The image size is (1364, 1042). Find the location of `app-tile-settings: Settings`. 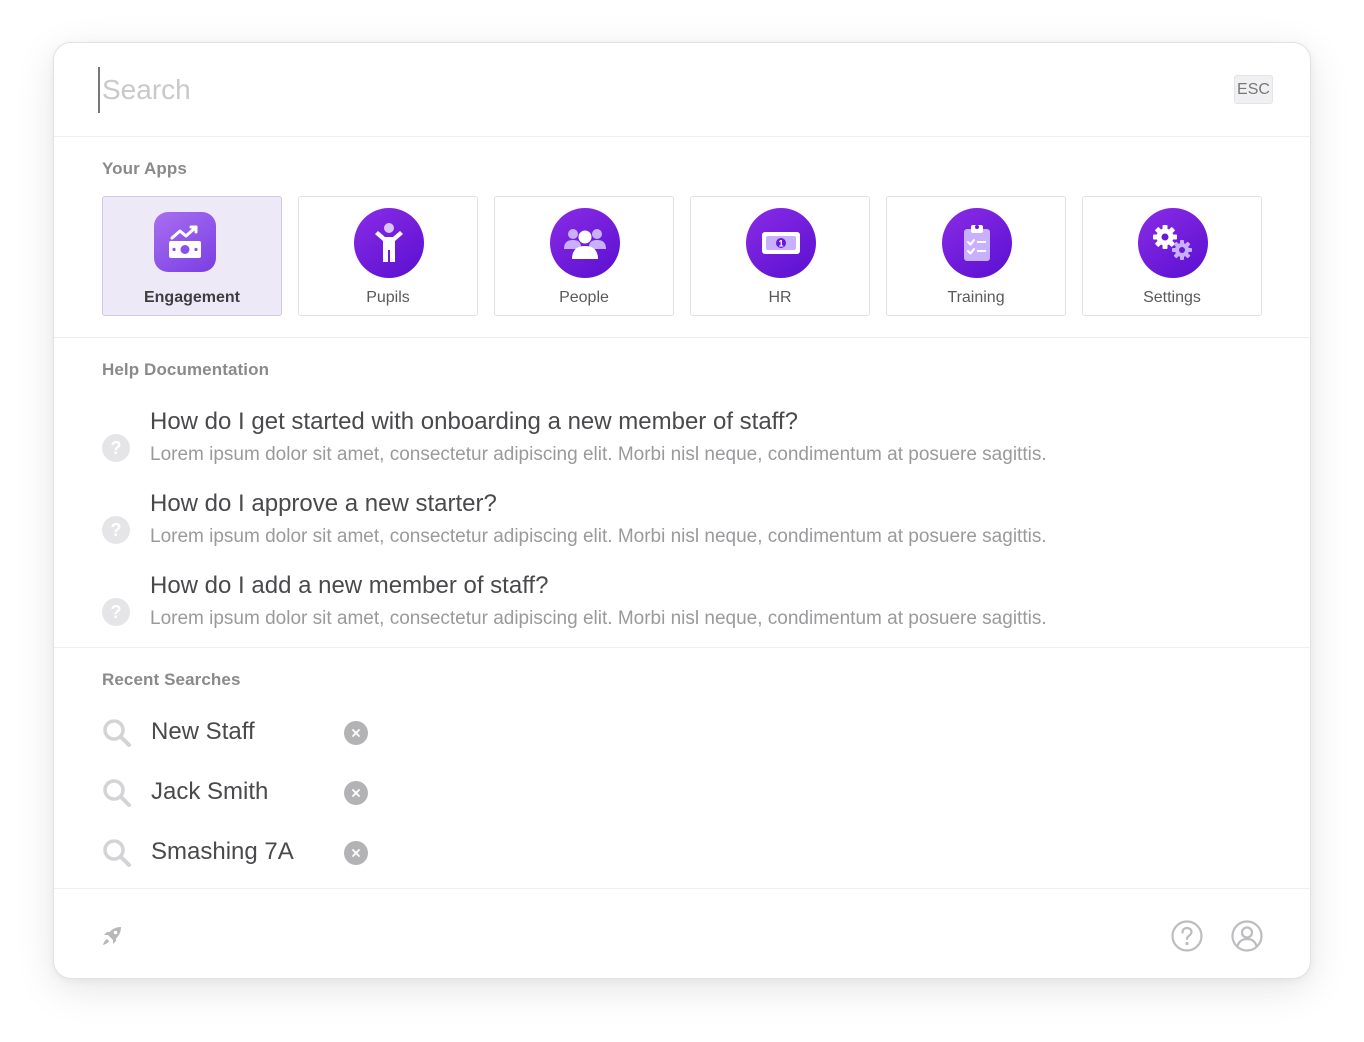

app-tile-settings: Settings is located at coordinates (1172, 256).